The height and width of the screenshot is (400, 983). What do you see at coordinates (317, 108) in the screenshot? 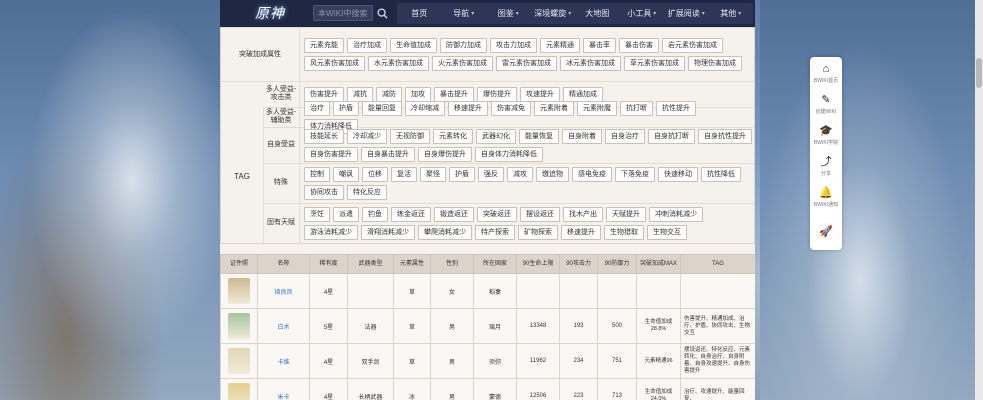
I see `filter-chip: 治疗` at bounding box center [317, 108].